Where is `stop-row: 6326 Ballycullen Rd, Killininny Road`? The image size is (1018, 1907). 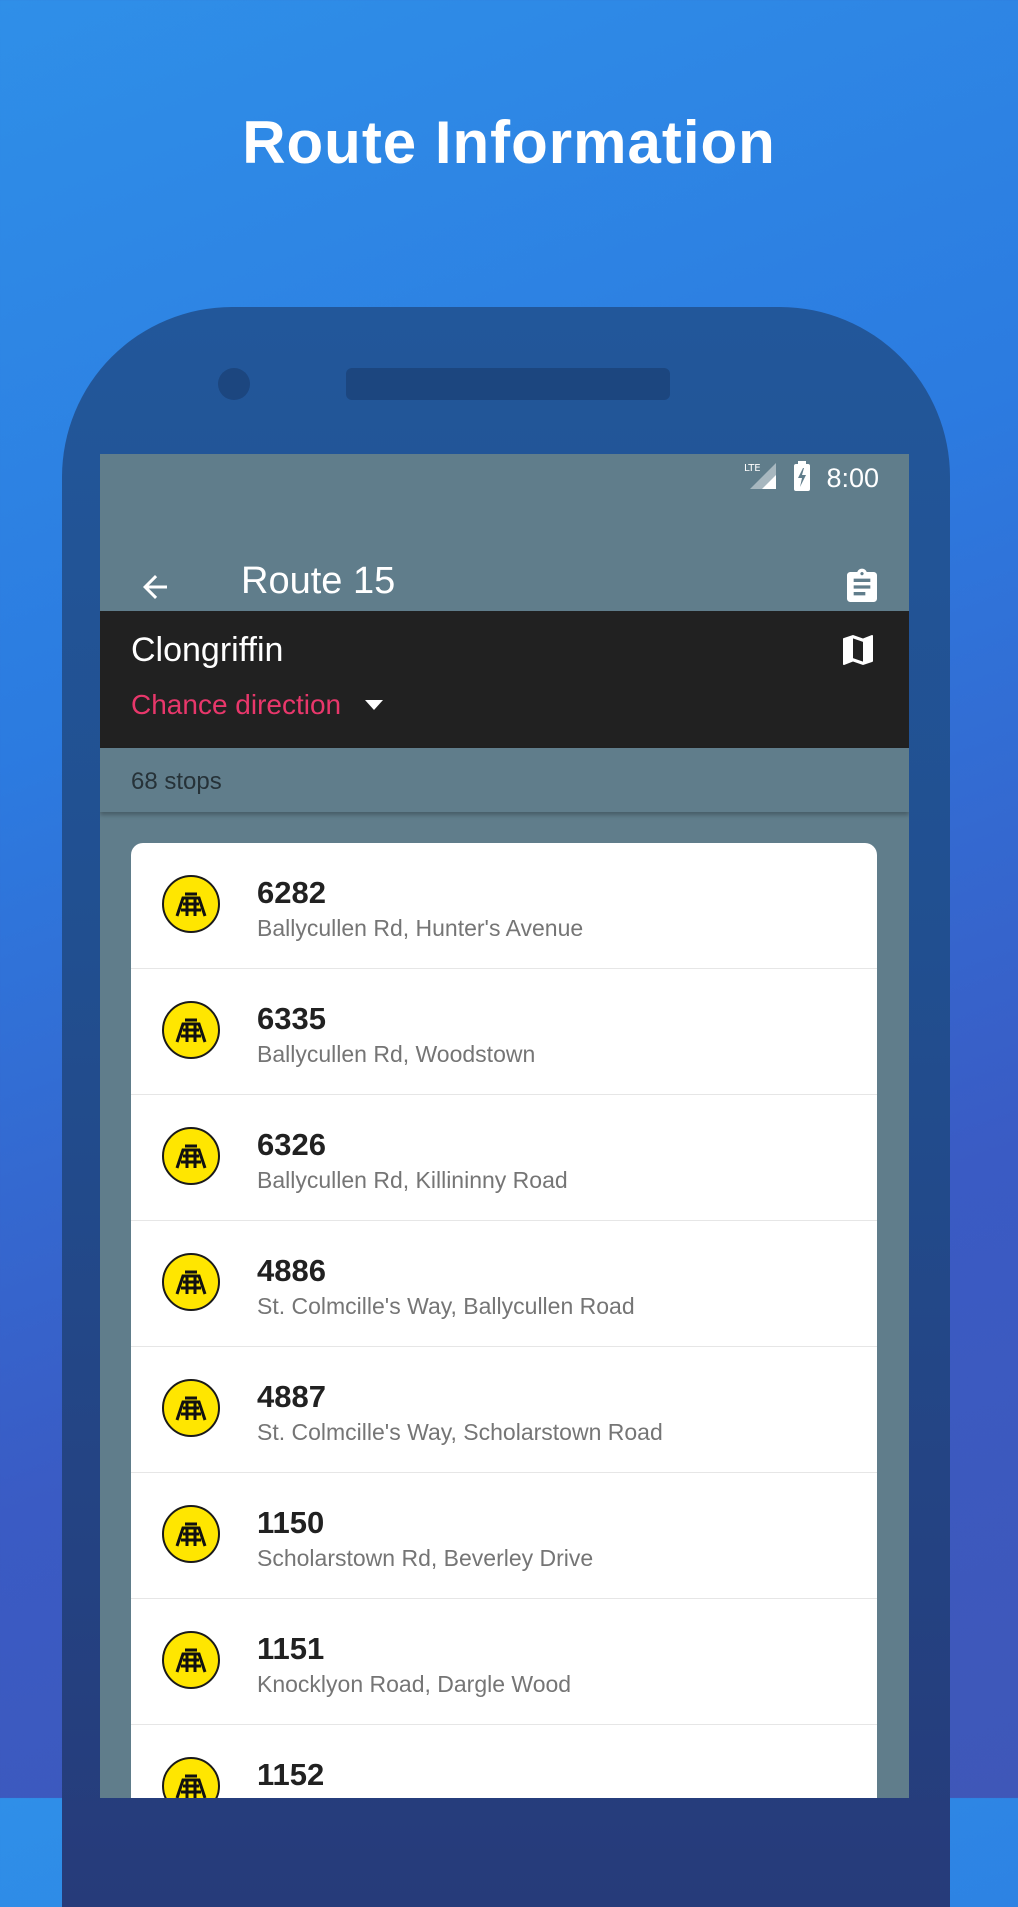 stop-row: 6326 Ballycullen Rd, Killininny Road is located at coordinates (504, 1158).